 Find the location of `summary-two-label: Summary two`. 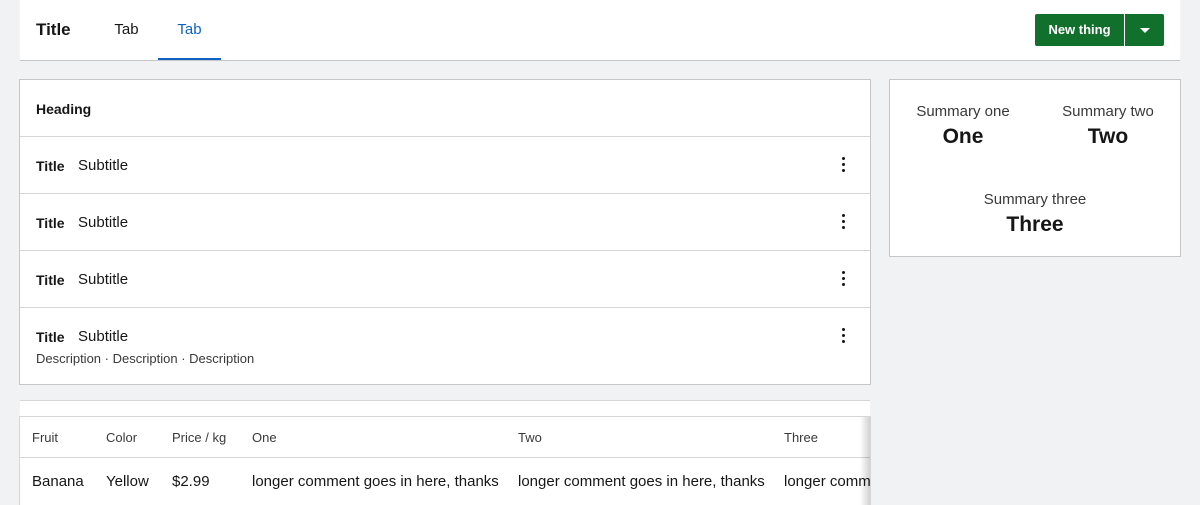

summary-two-label: Summary two is located at coordinates (1108, 111).